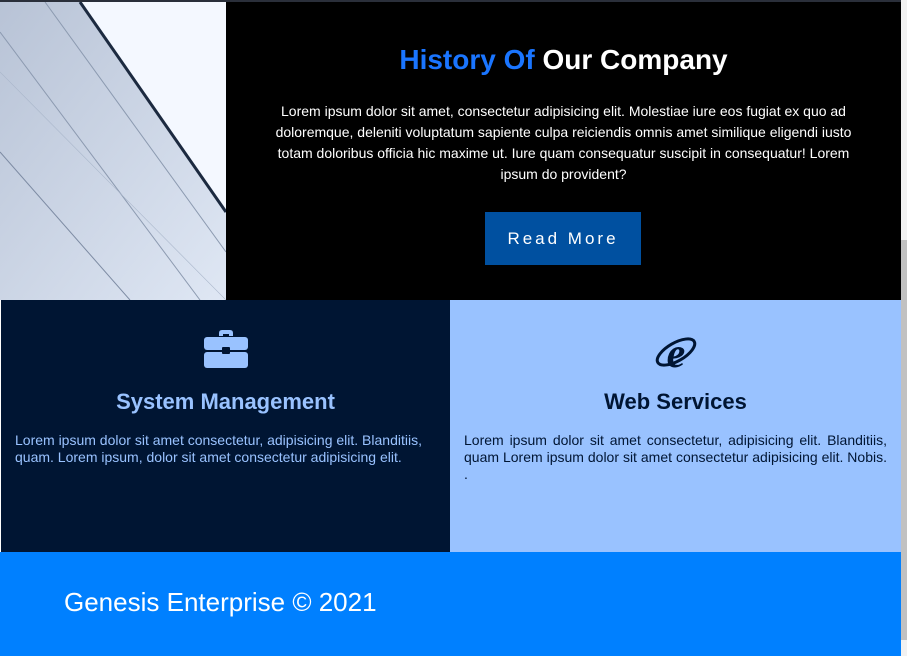 This screenshot has width=907, height=656. Describe the element at coordinates (225, 351) in the screenshot. I see `briefcase-icon` at that location.